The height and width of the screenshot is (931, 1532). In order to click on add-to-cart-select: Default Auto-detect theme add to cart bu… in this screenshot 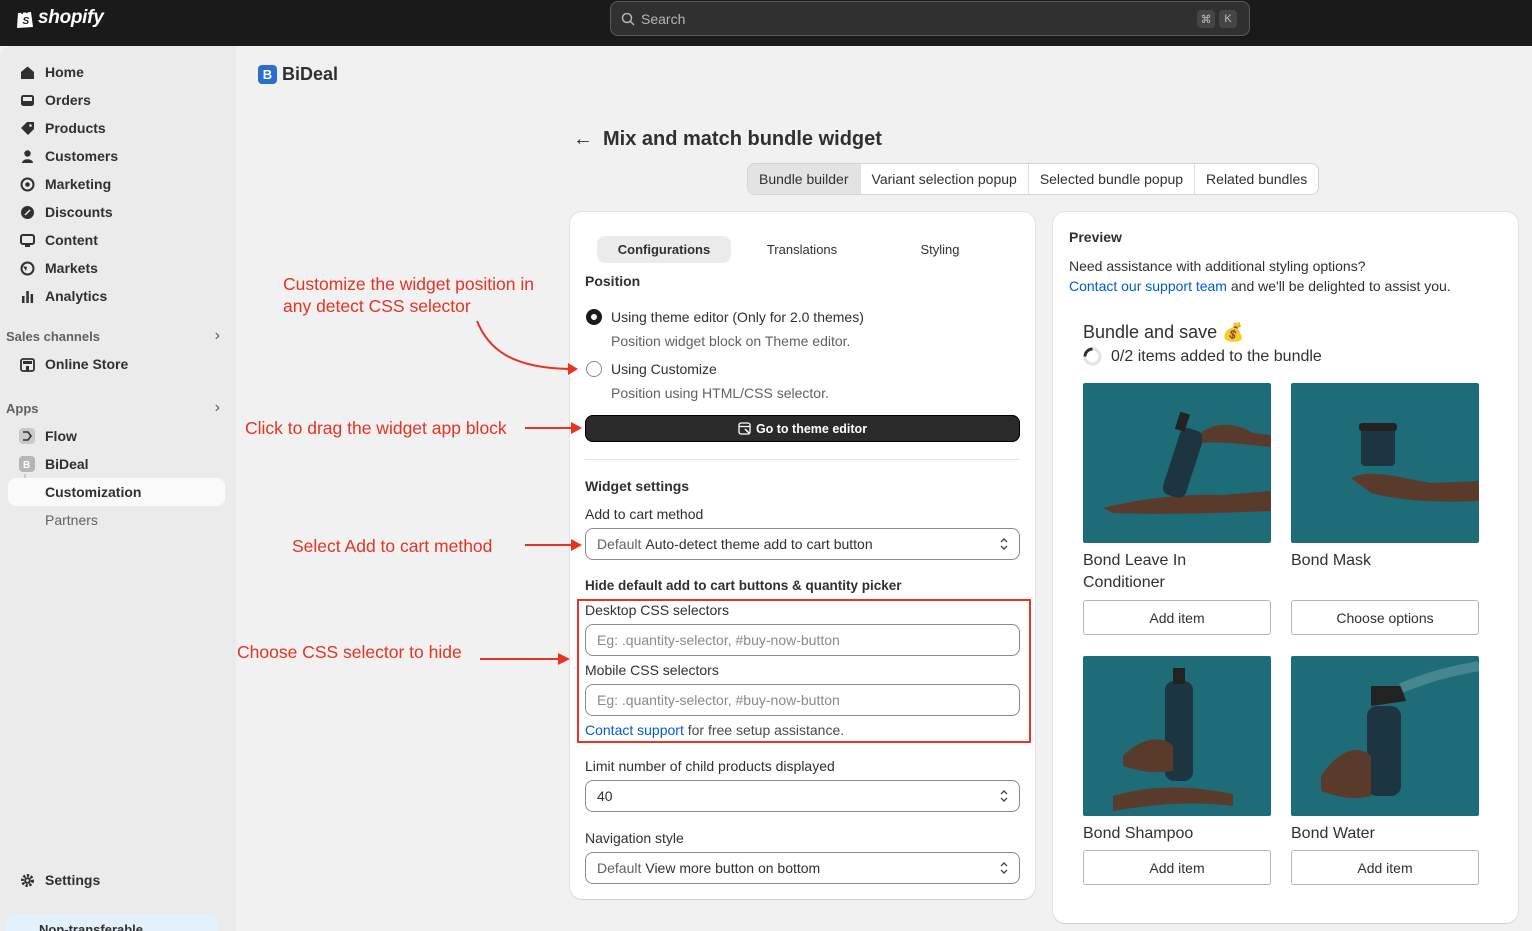, I will do `click(802, 544)`.